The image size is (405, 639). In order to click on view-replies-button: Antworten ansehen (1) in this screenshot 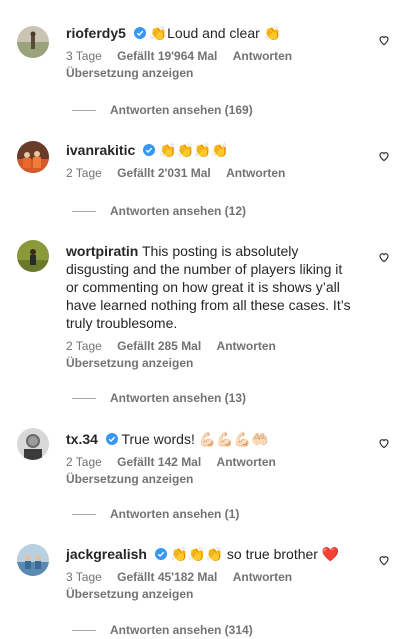, I will do `click(155, 514)`.